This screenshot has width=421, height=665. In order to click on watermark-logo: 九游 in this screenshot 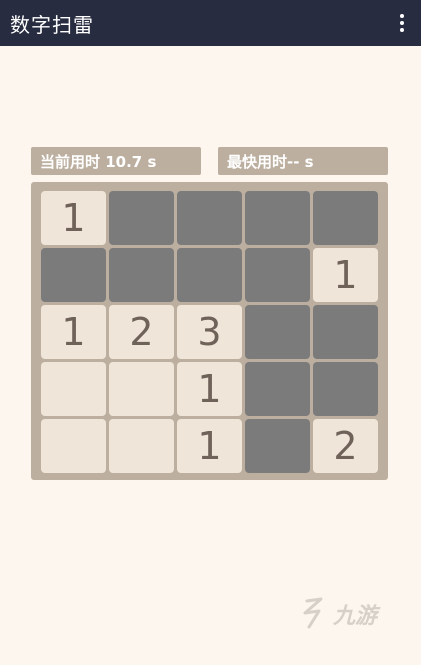, I will do `click(338, 614)`.